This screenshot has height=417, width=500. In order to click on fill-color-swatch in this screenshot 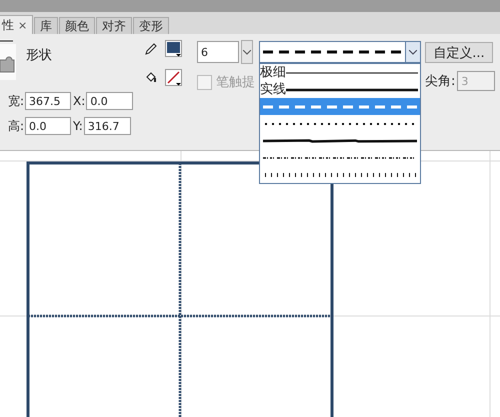, I will do `click(173, 77)`.